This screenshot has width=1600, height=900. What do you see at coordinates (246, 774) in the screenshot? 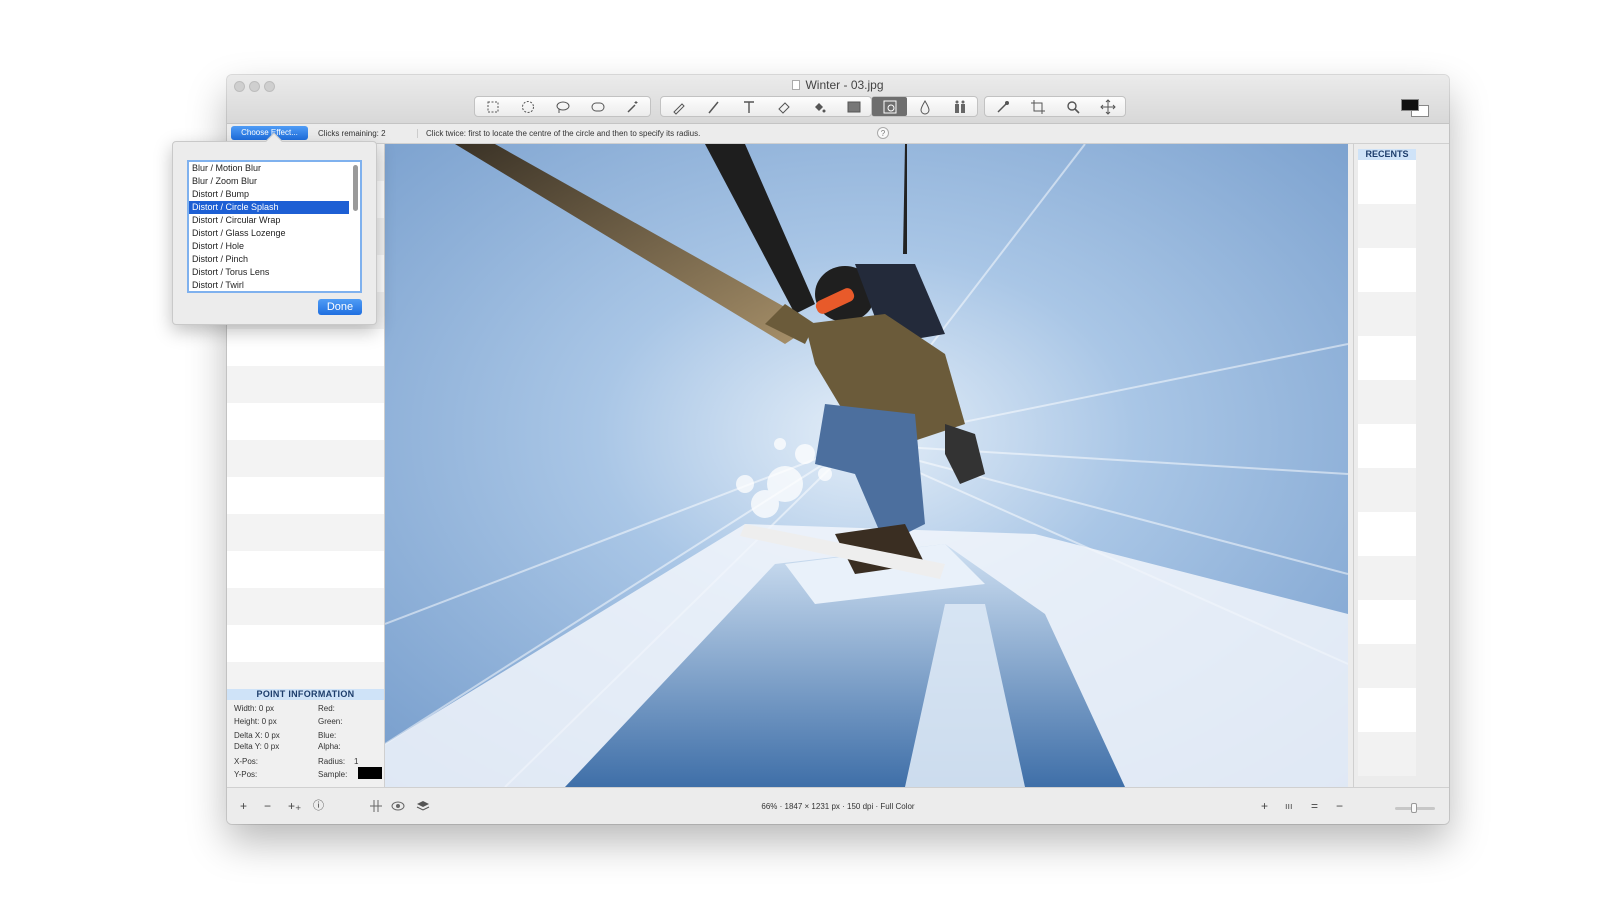
I see `y-pos-readout: Y-Pos:` at bounding box center [246, 774].